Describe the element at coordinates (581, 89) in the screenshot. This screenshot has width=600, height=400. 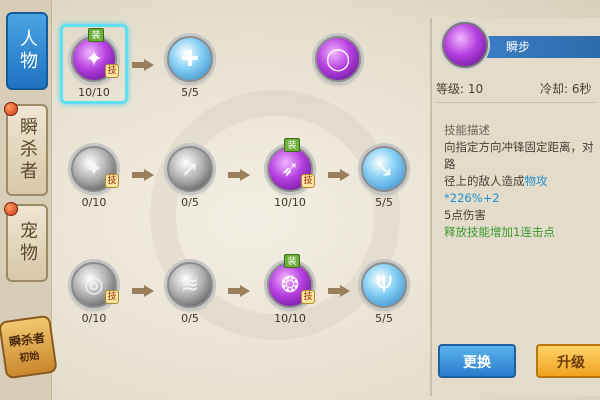
I see `cooldown-value: 6秒` at that location.